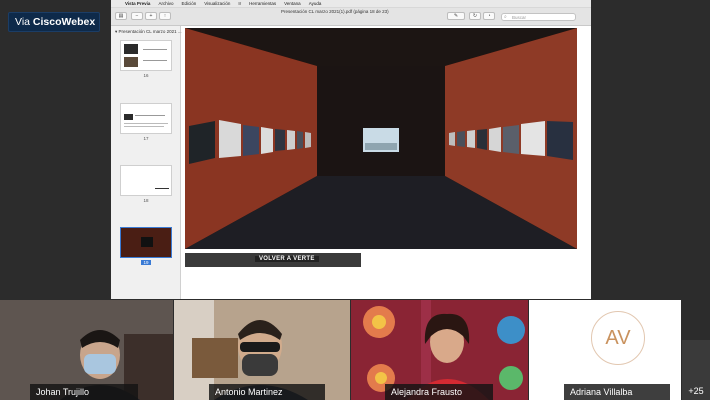 The height and width of the screenshot is (400, 710). Describe the element at coordinates (292, 3) in the screenshot. I see `menu-ventana: Ventana` at that location.